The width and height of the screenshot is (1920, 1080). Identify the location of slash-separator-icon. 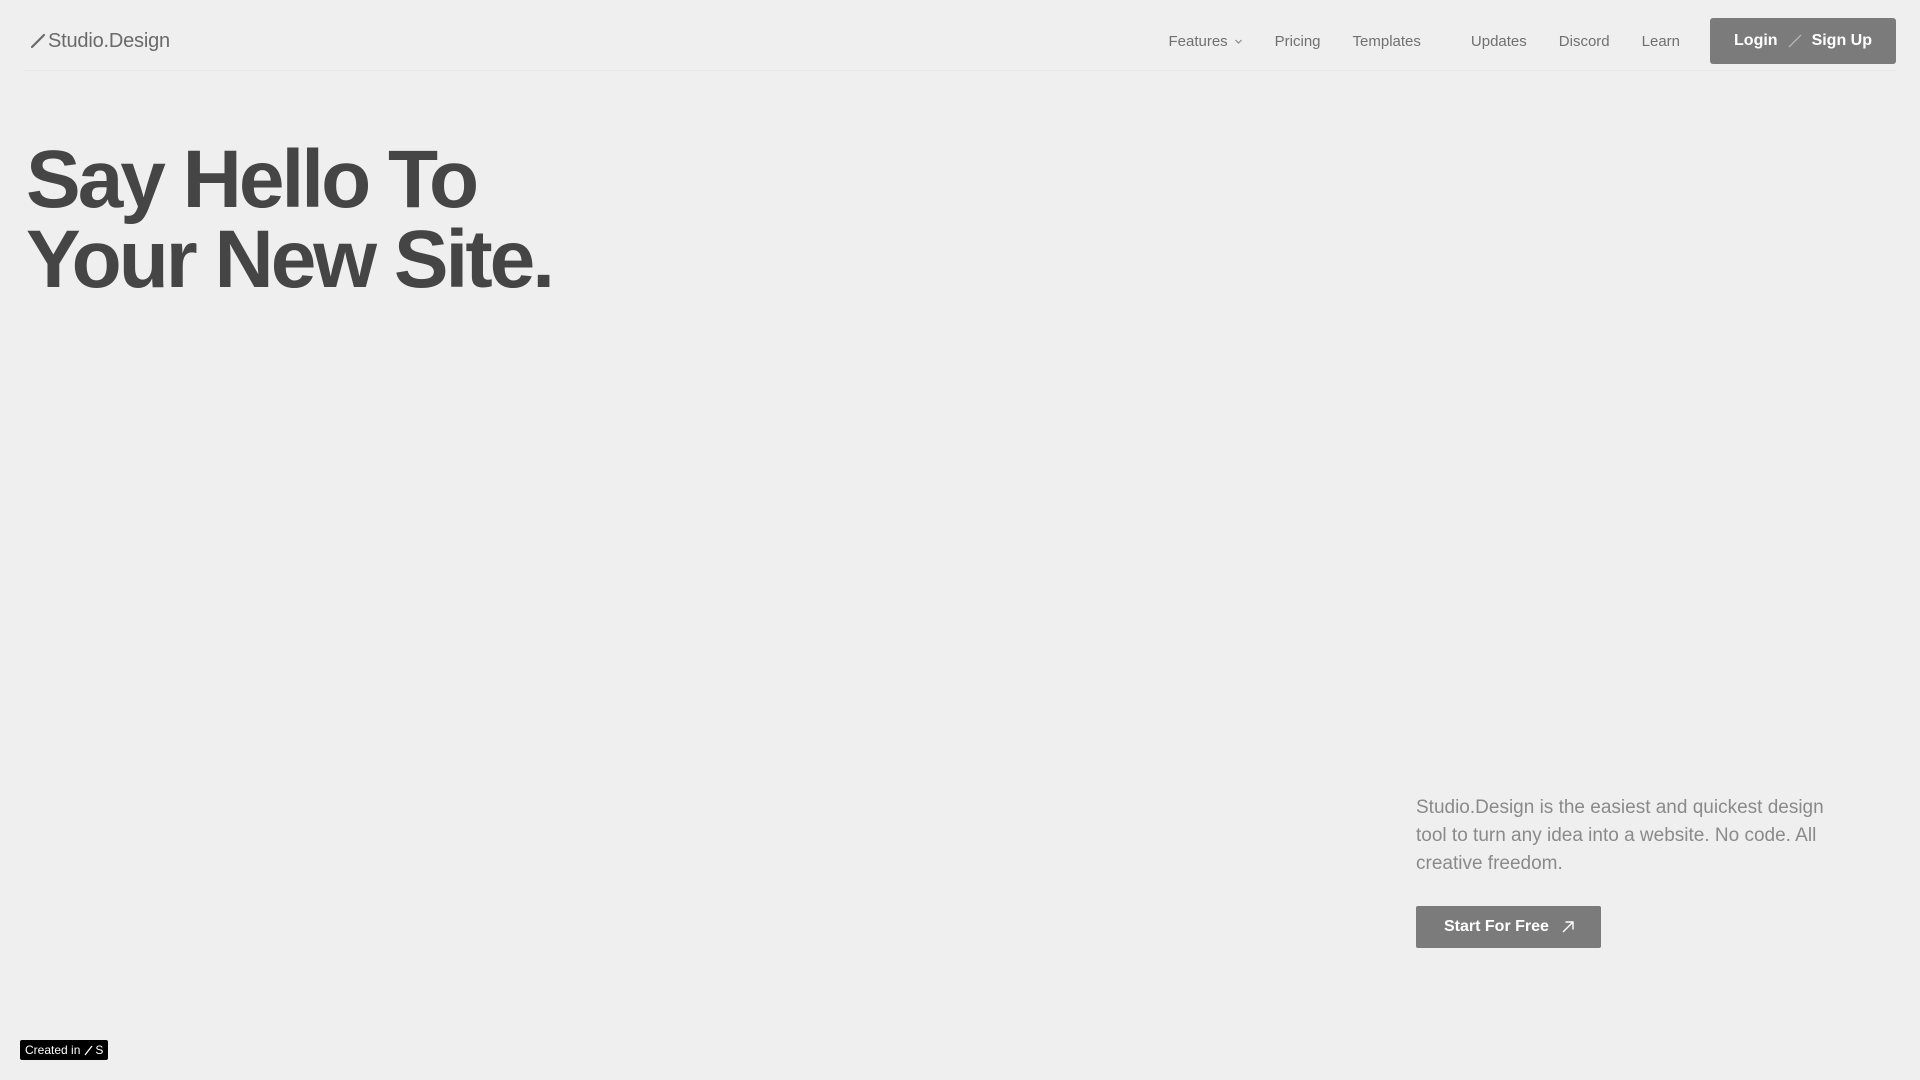
(1795, 41).